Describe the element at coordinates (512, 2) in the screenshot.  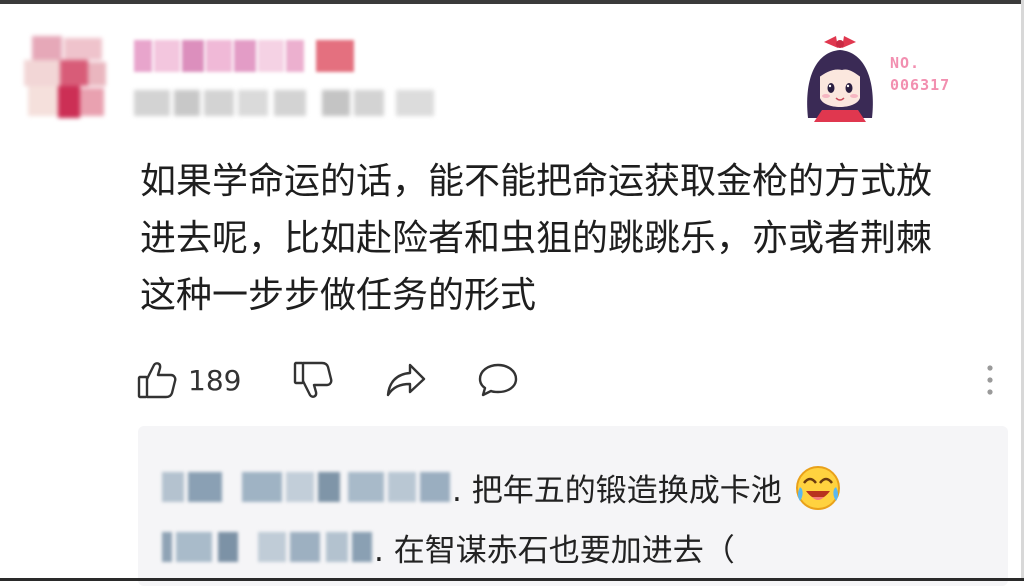
I see `top-border` at that location.